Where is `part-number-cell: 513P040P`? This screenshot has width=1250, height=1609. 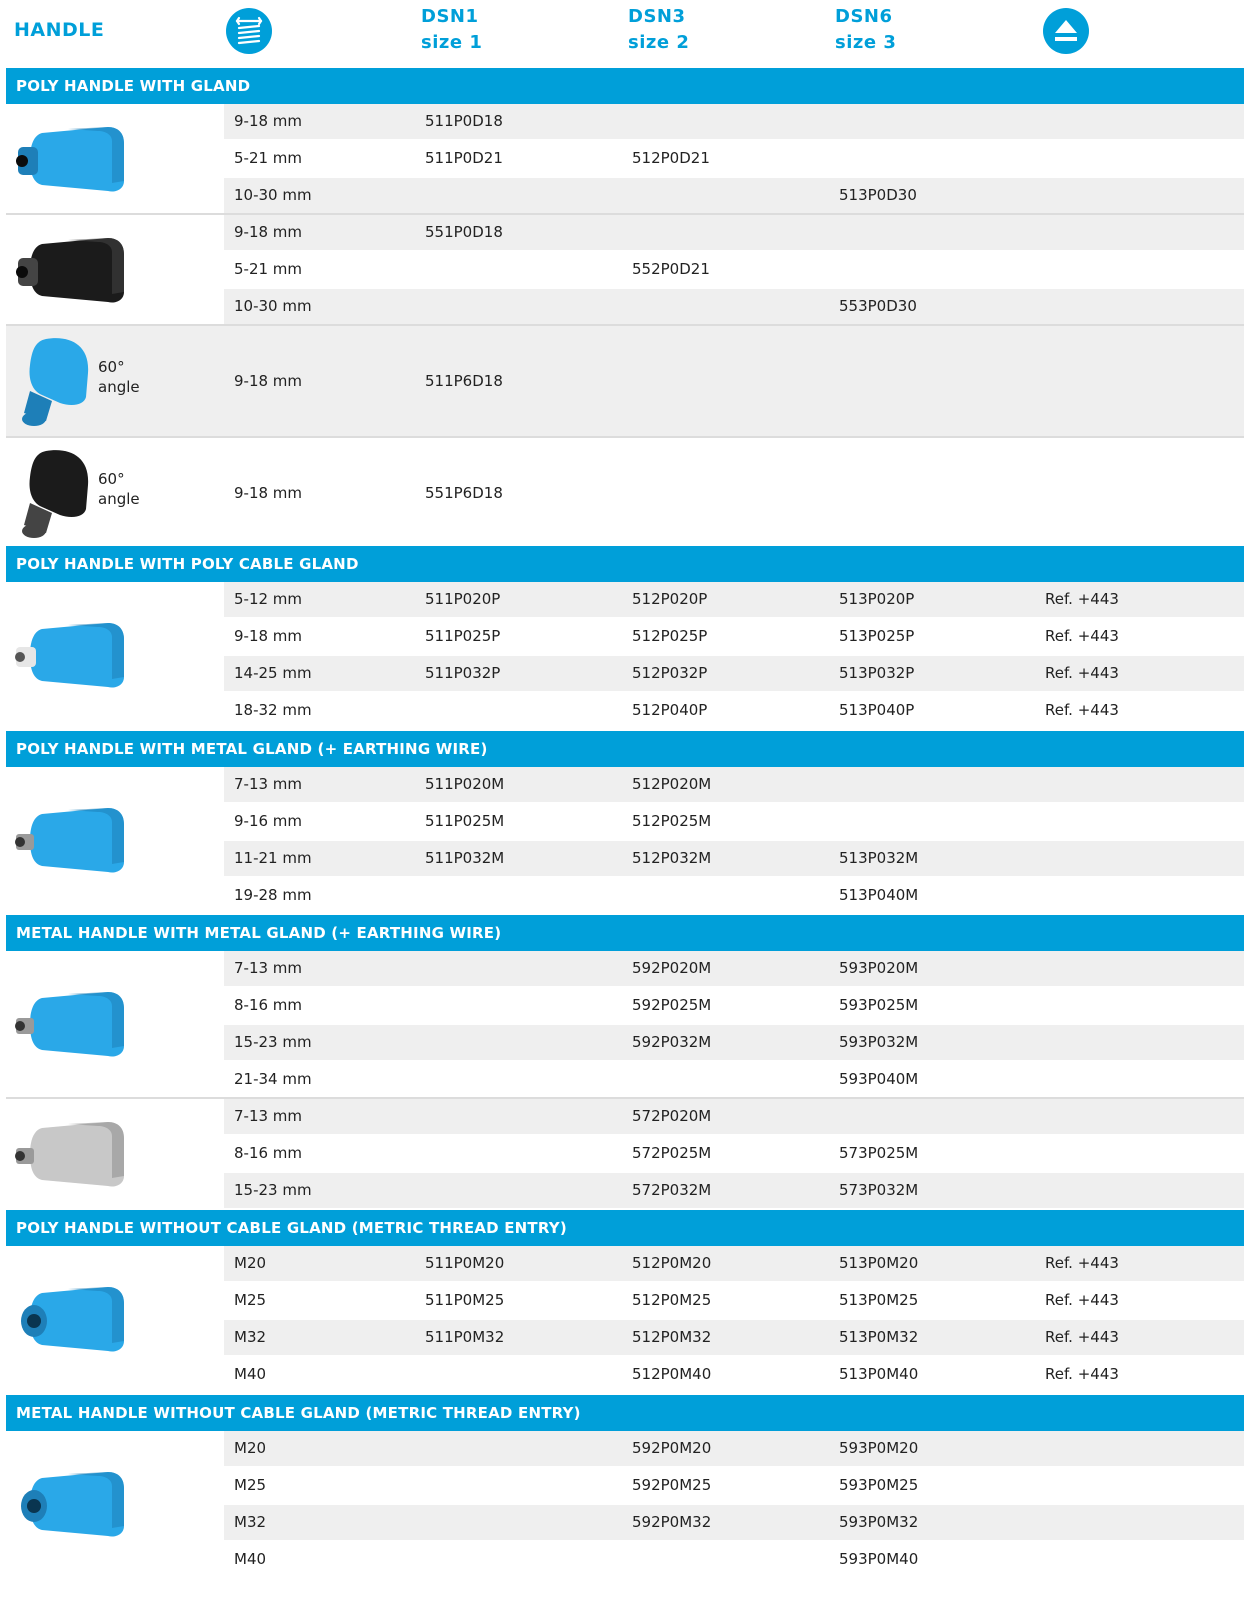 part-number-cell: 513P040P is located at coordinates (877, 710).